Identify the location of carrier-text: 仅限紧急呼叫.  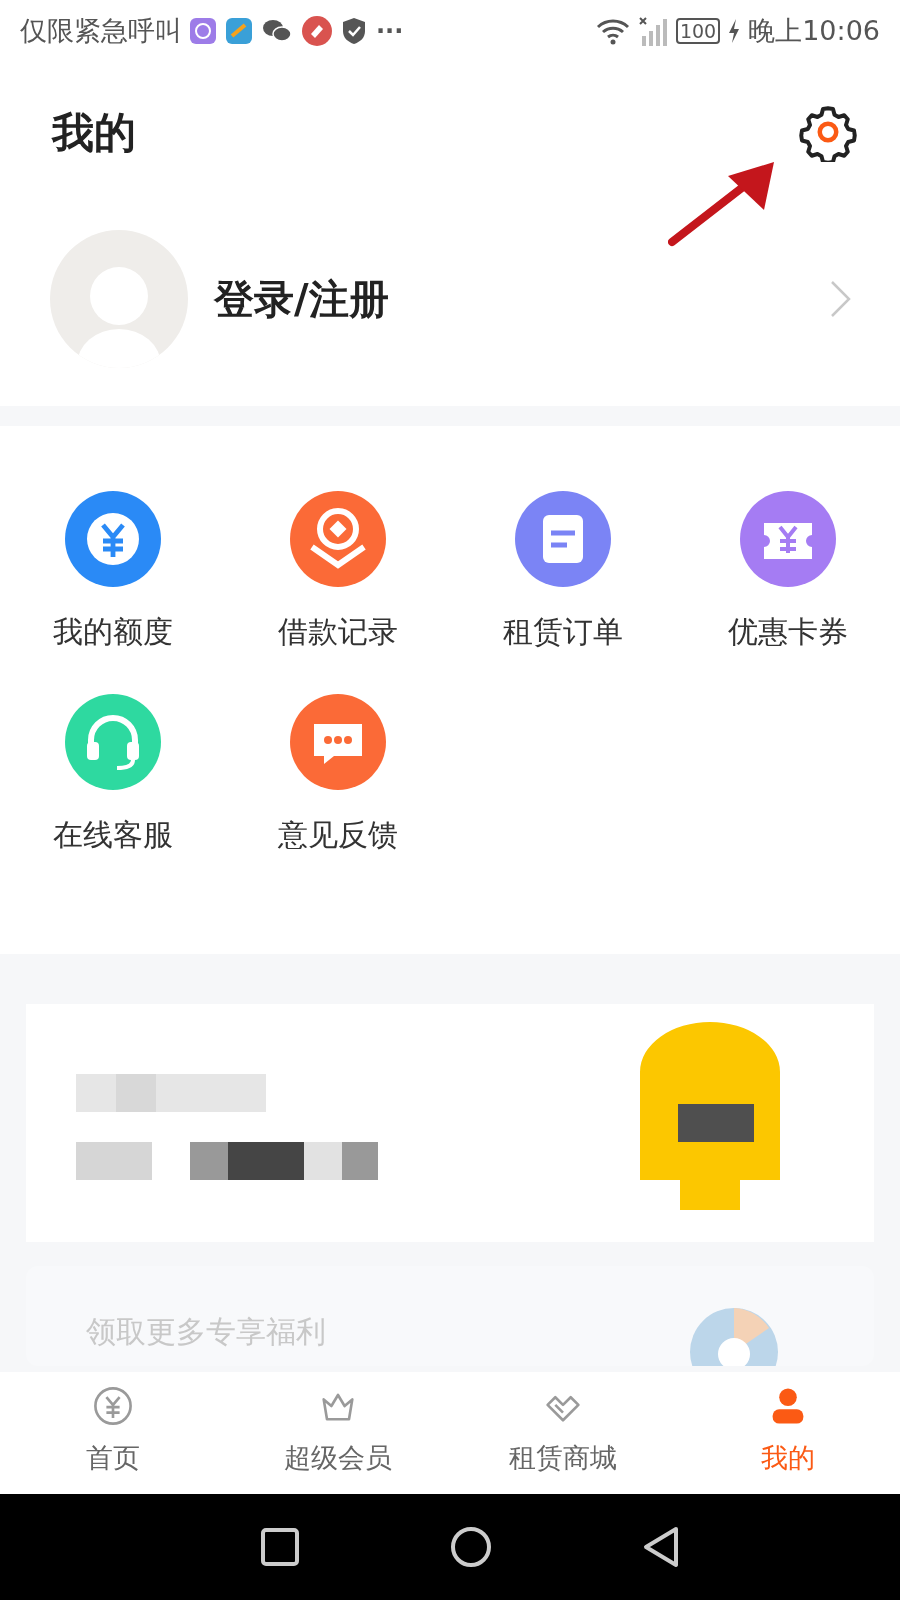
(101, 30).